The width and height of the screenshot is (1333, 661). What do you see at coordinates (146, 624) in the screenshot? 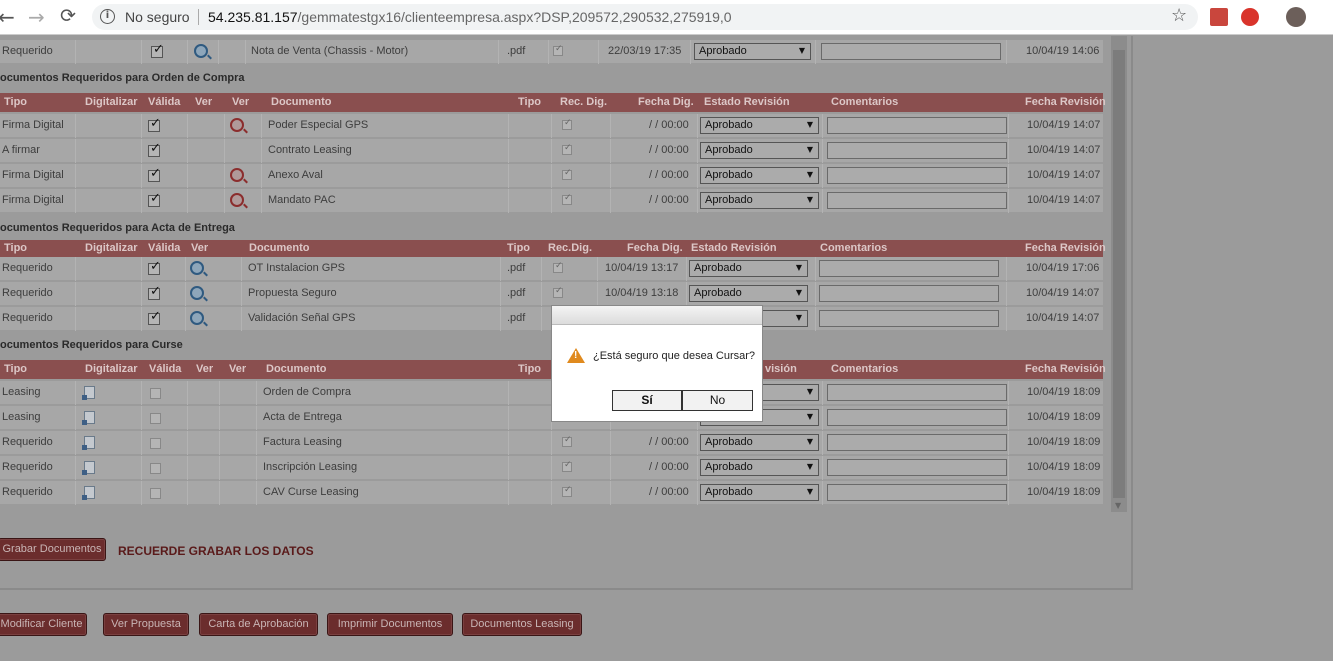
I see `ver-propuesta-button: Ver Propuesta` at bounding box center [146, 624].